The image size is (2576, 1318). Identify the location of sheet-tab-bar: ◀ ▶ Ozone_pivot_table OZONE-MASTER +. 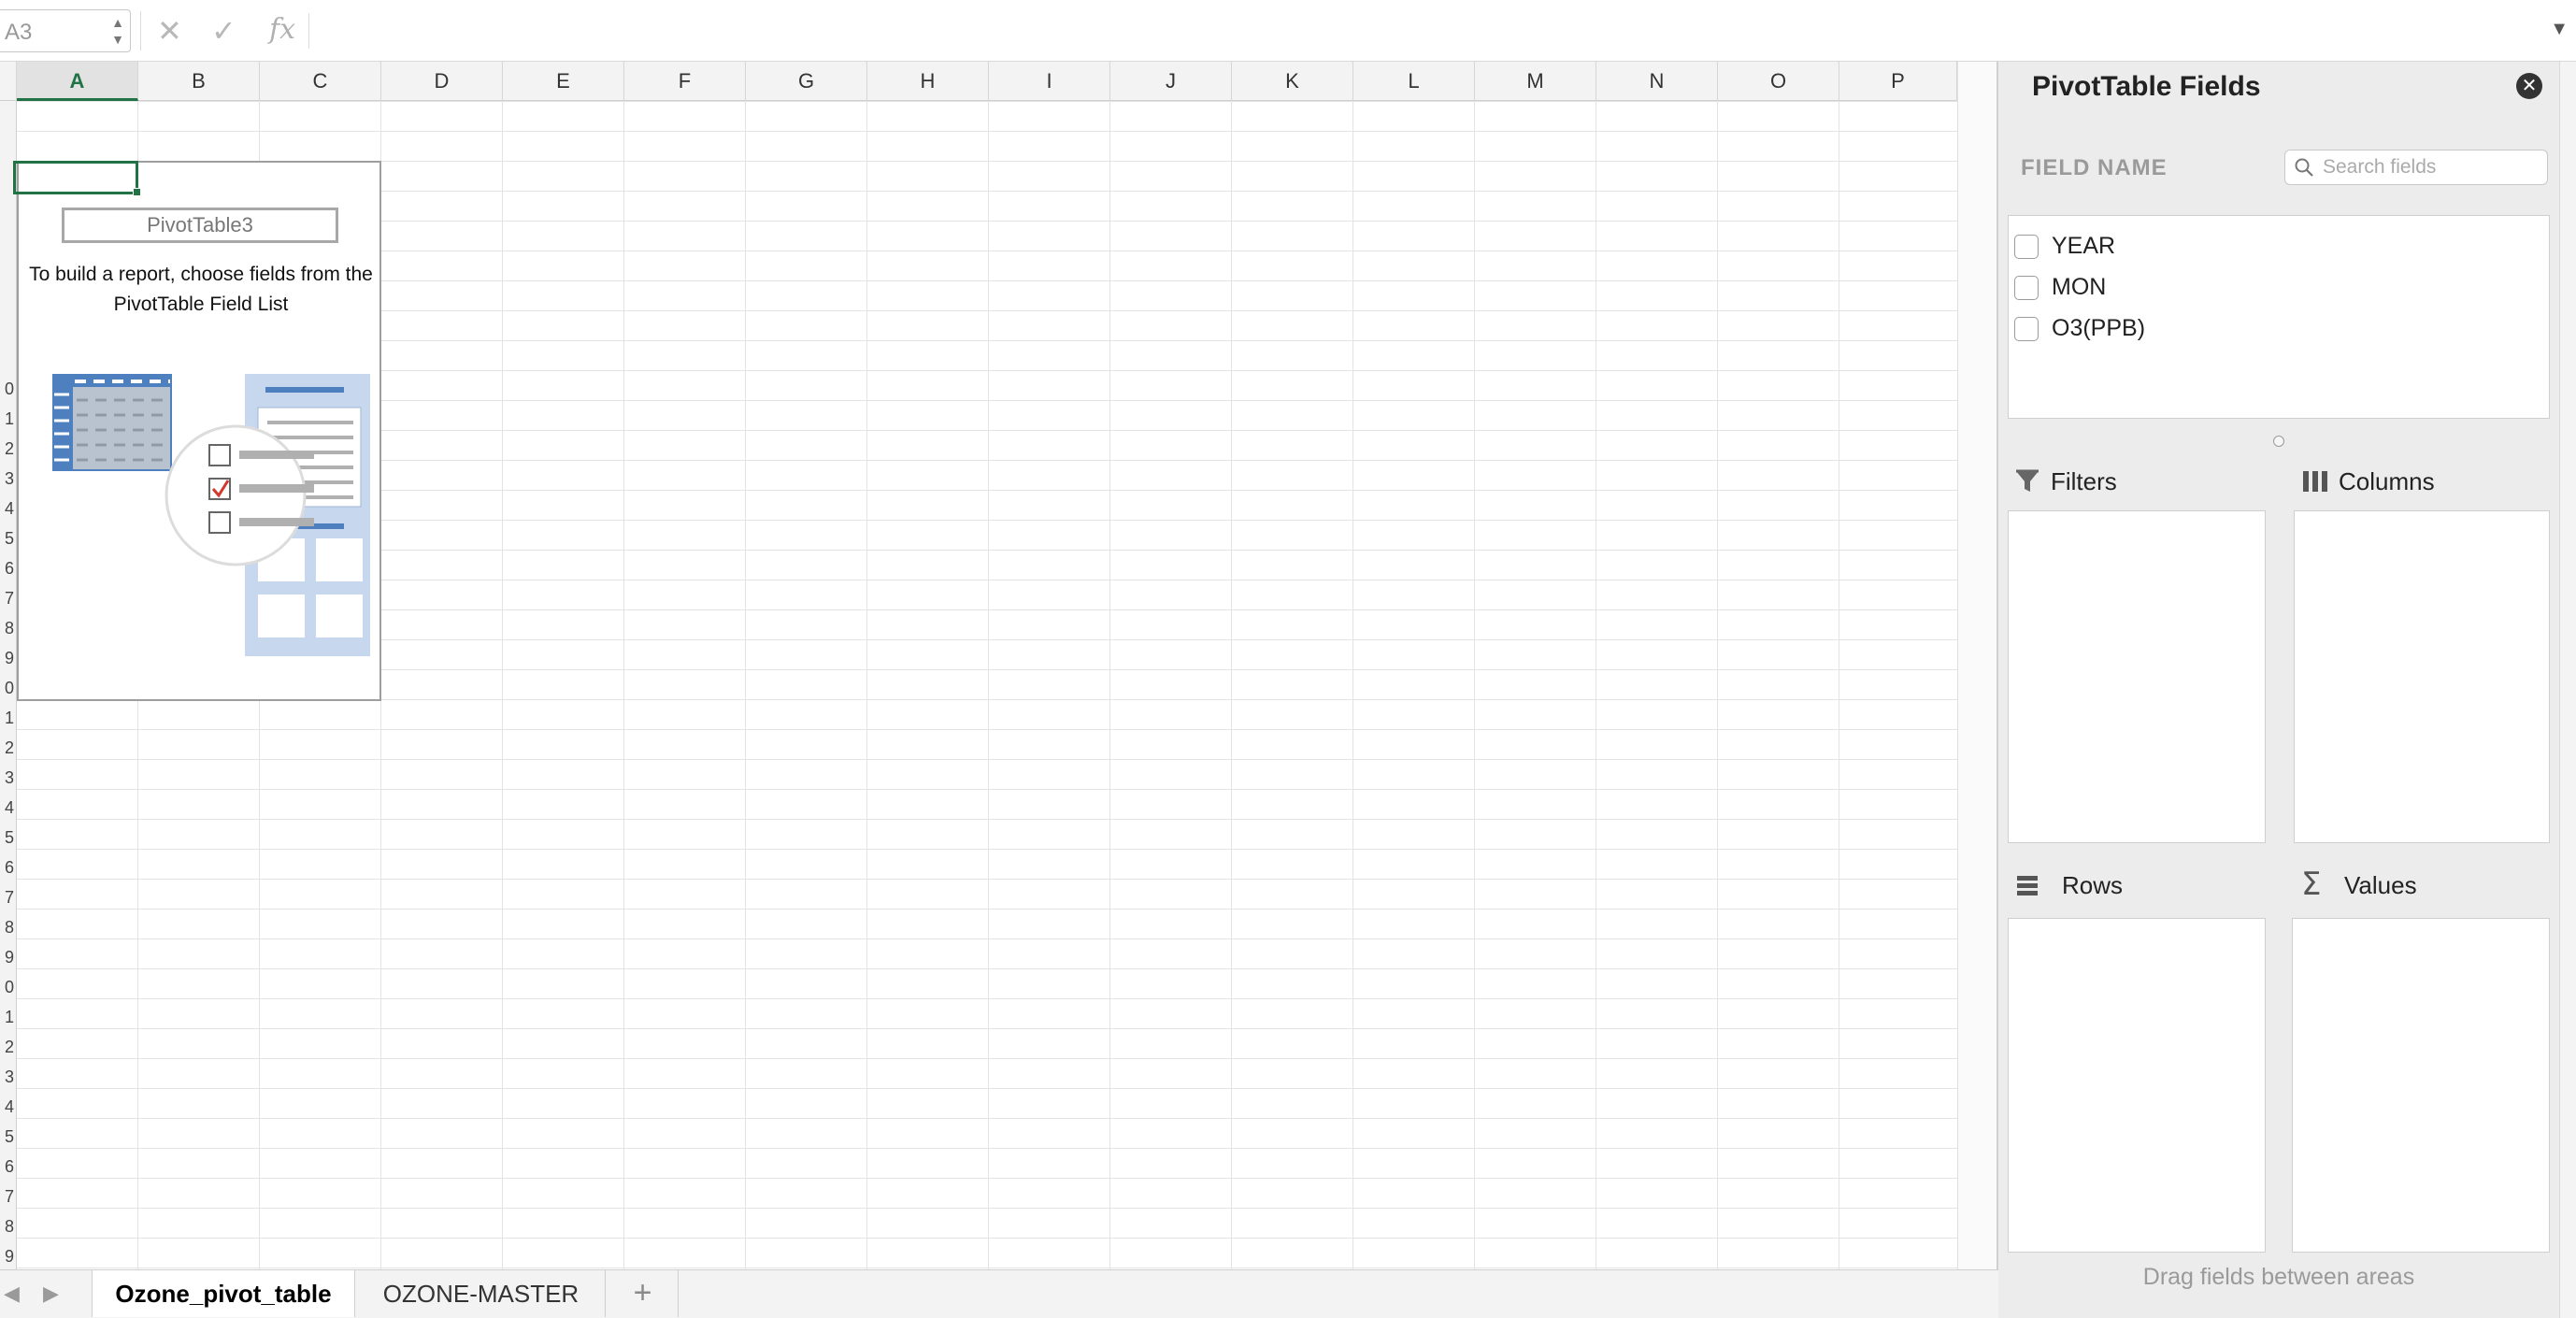
(999, 1293).